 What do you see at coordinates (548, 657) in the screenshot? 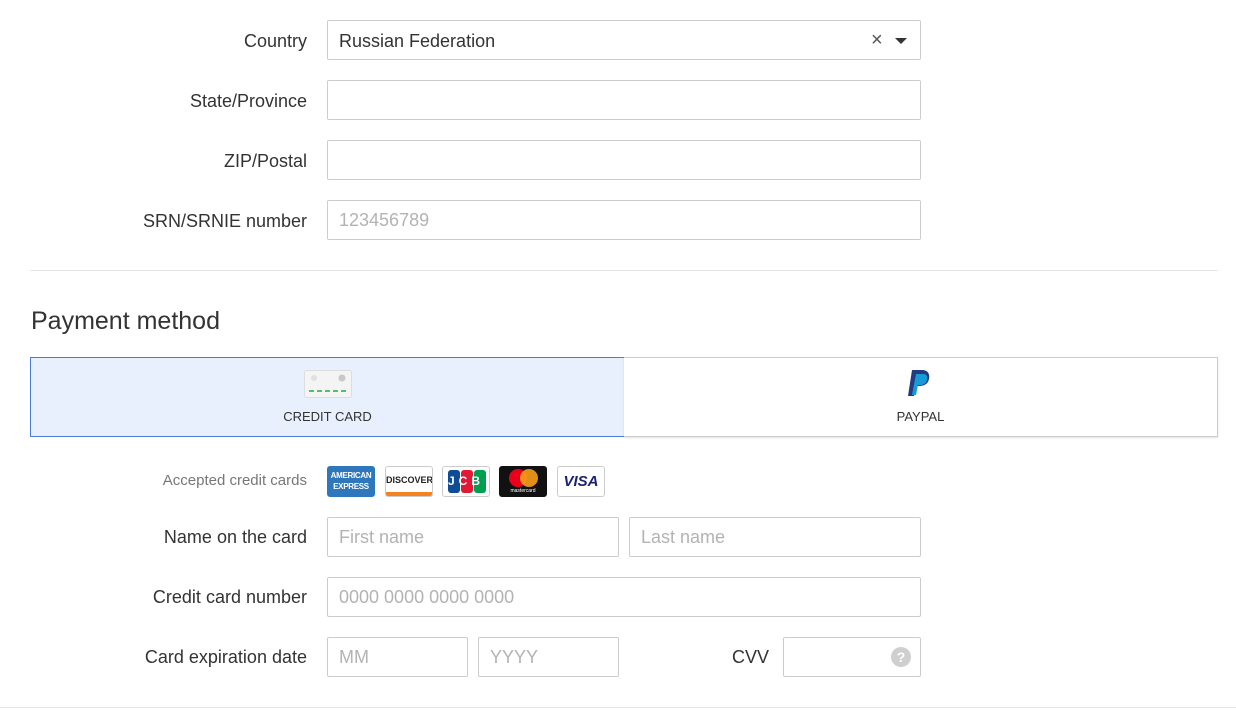
I see `expiration-year-input` at bounding box center [548, 657].